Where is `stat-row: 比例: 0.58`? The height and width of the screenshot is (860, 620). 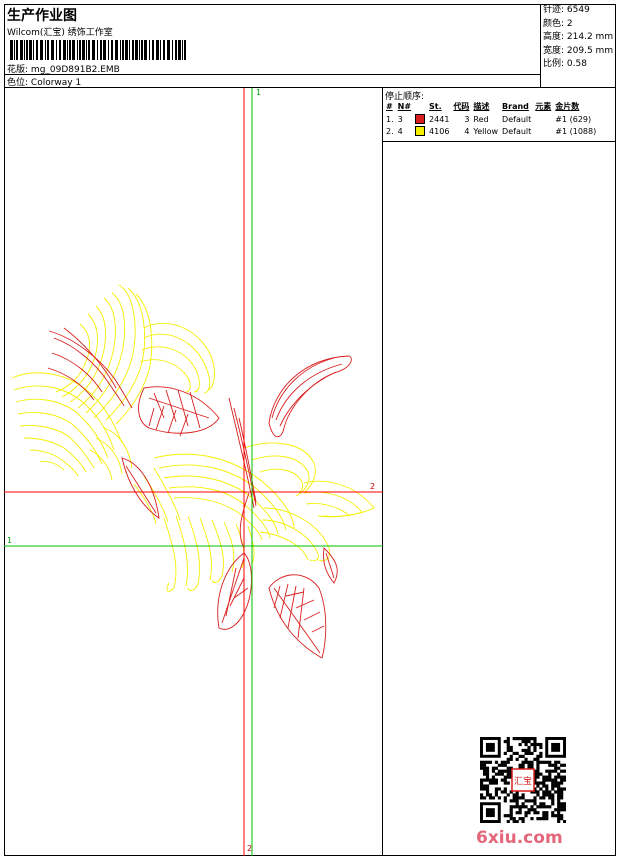
stat-row: 比例: 0.58 is located at coordinates (565, 64).